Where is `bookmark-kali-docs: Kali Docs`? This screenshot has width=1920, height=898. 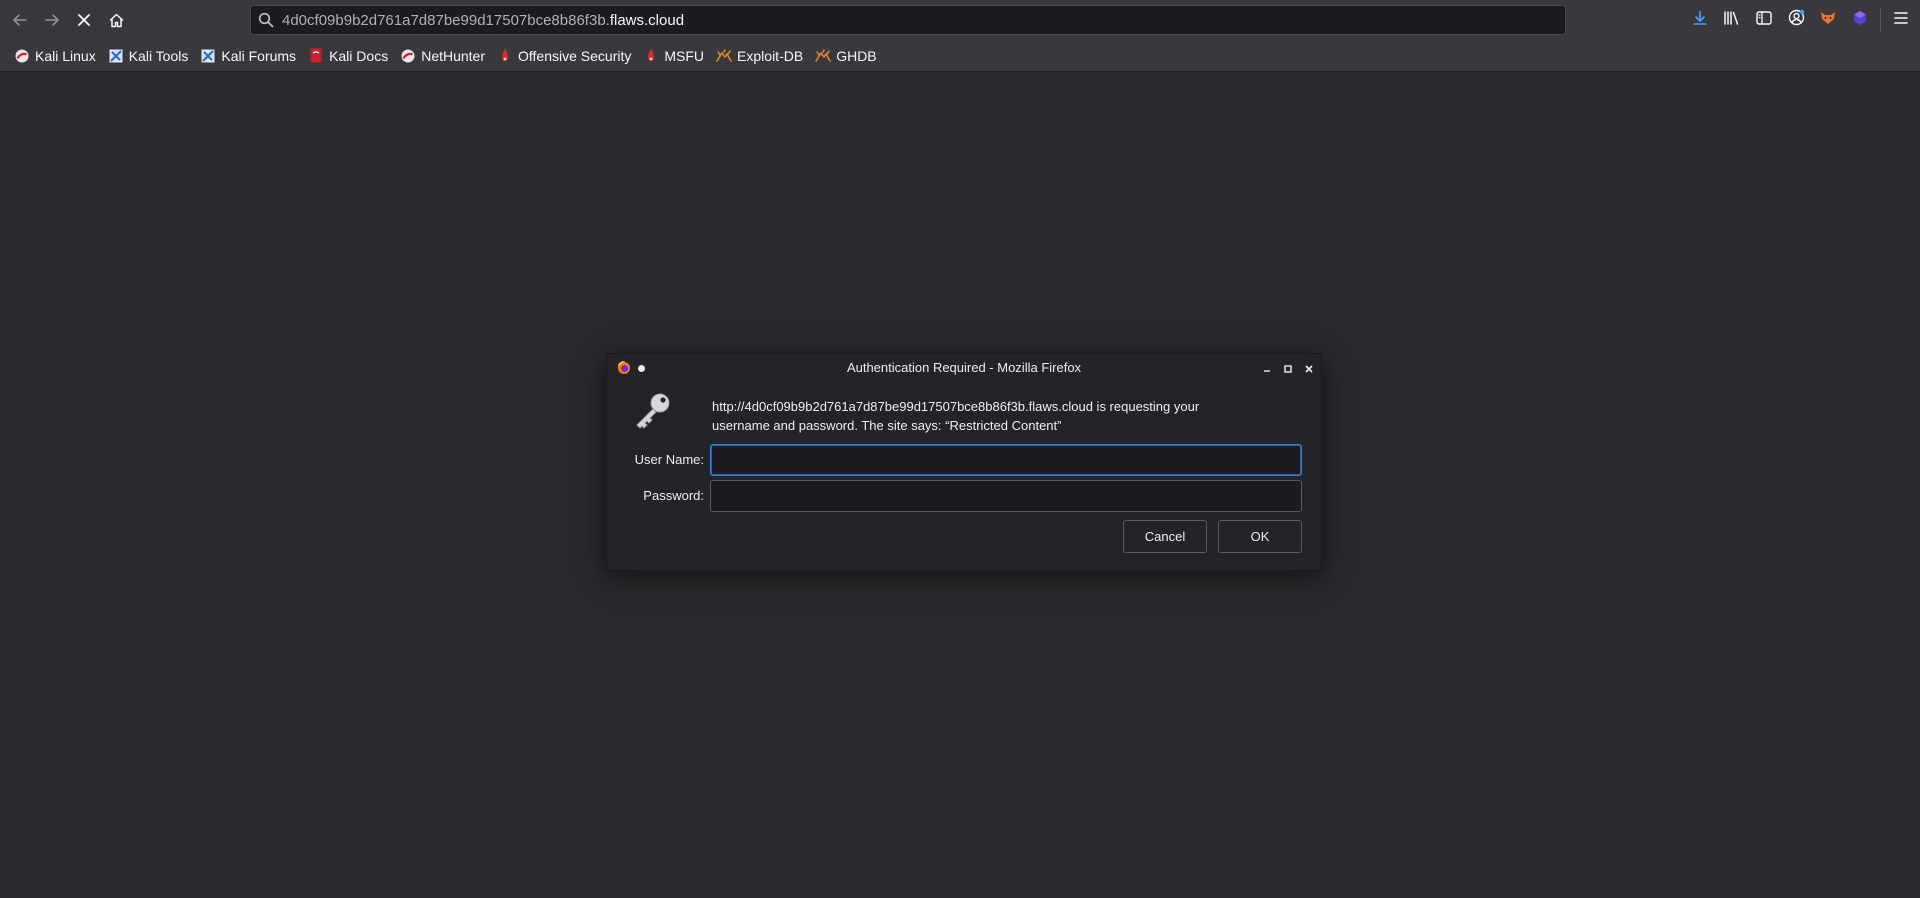
bookmark-kali-docs: Kali Docs is located at coordinates (348, 56).